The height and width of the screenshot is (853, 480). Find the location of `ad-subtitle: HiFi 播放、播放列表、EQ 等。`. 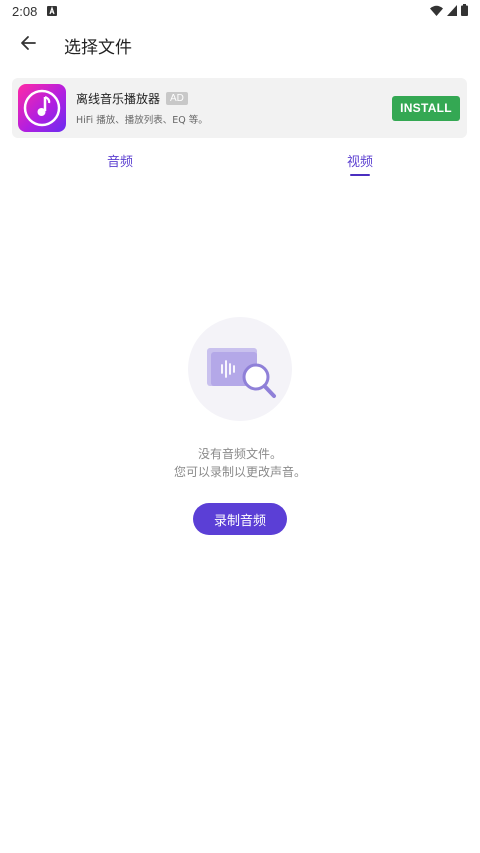

ad-subtitle: HiFi 播放、播放列表、EQ 等。 is located at coordinates (142, 120).